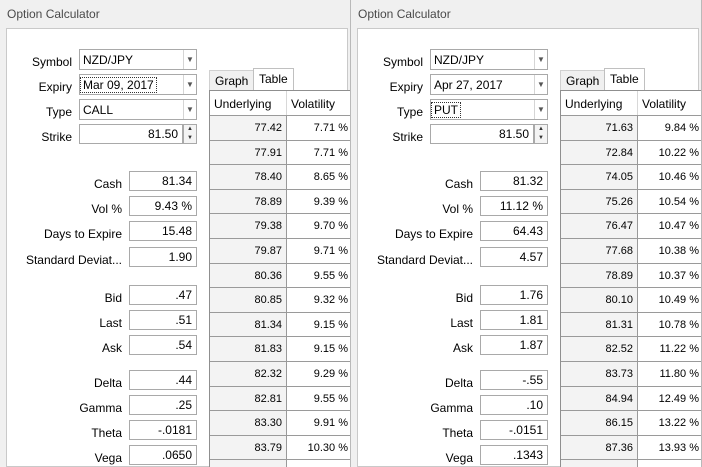 This screenshot has height=467, width=702. Describe the element at coordinates (280, 225) in the screenshot. I see `table-row: 79.38 9.70 %` at that location.